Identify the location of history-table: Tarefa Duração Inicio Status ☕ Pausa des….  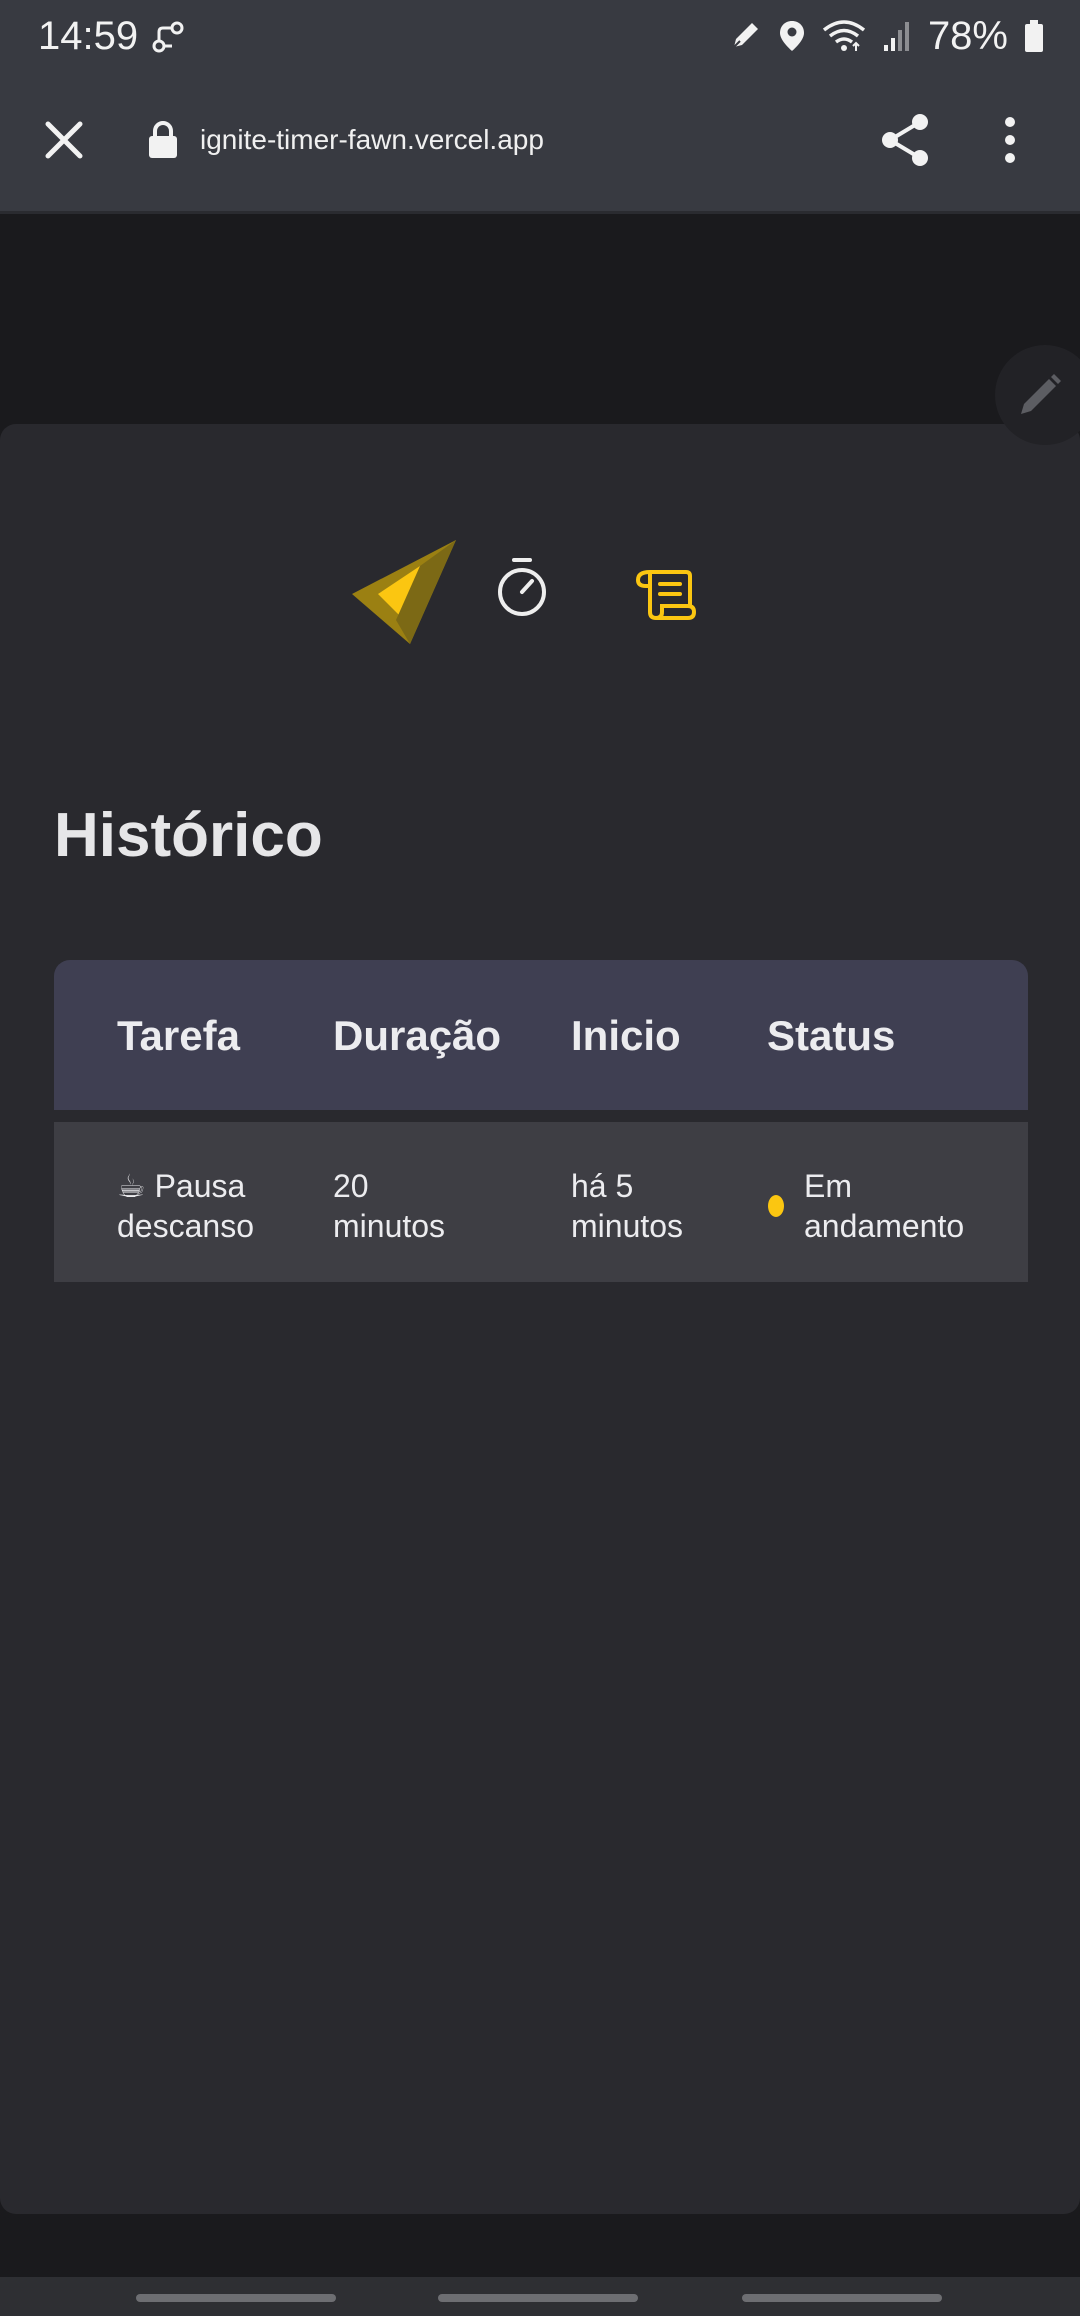
(541, 1121).